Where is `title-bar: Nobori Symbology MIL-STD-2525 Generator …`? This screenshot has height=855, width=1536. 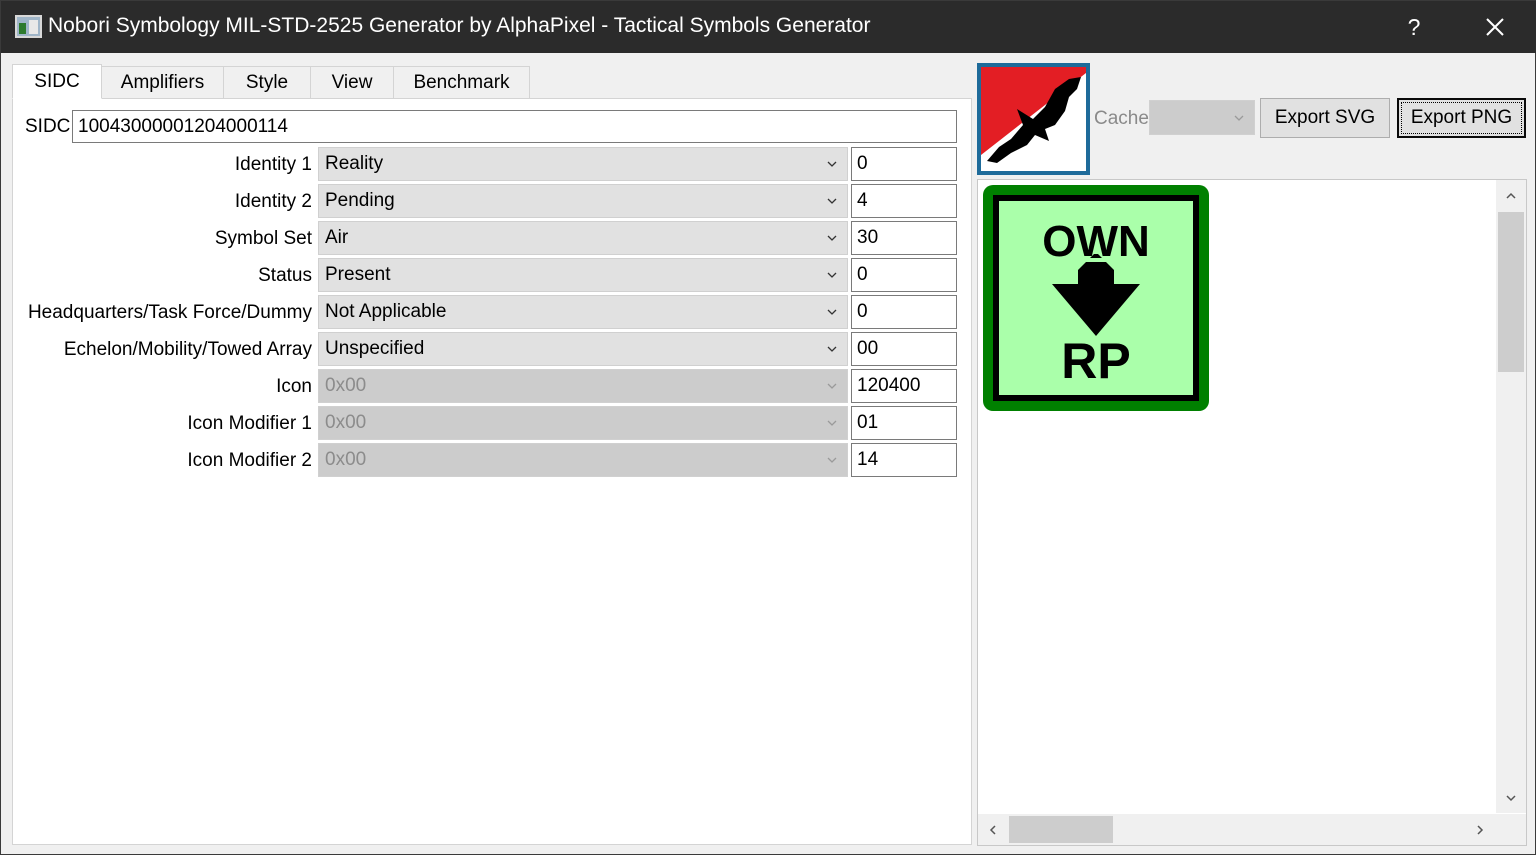 title-bar: Nobori Symbology MIL-STD-2525 Generator … is located at coordinates (768, 27).